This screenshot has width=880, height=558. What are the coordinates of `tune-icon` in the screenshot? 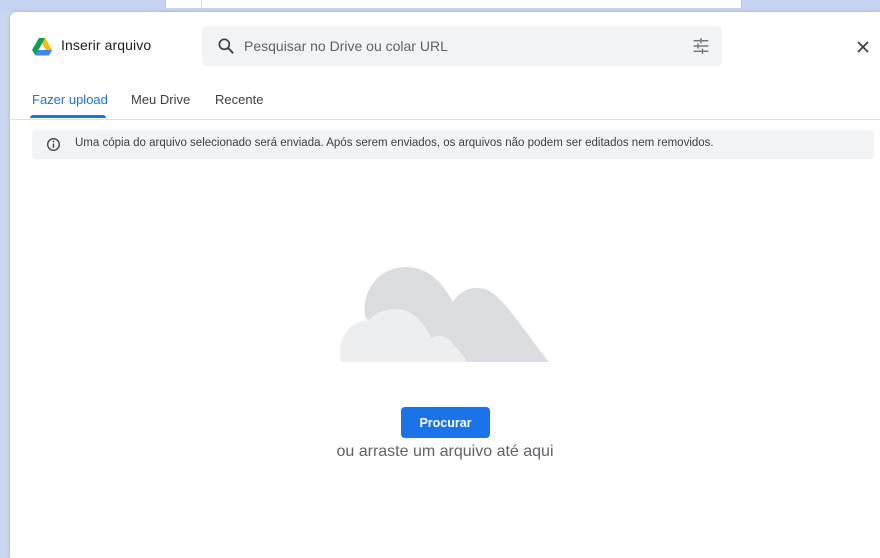 It's located at (701, 46).